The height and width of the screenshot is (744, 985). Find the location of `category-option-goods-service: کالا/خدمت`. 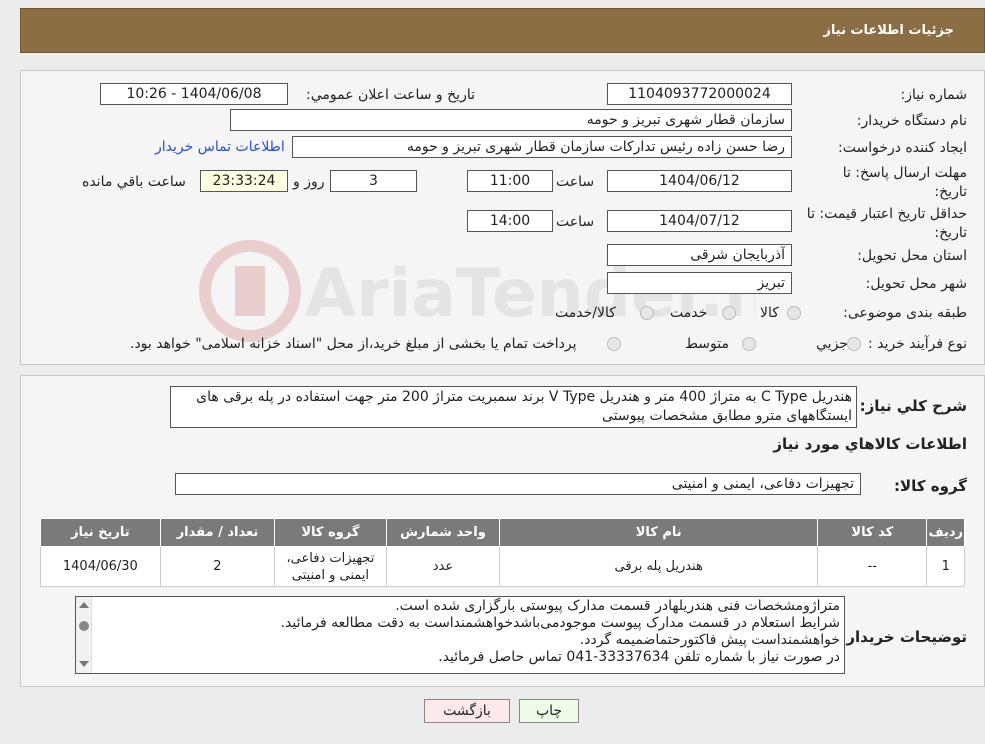

category-option-goods-service: کالا/خدمت is located at coordinates (585, 313).